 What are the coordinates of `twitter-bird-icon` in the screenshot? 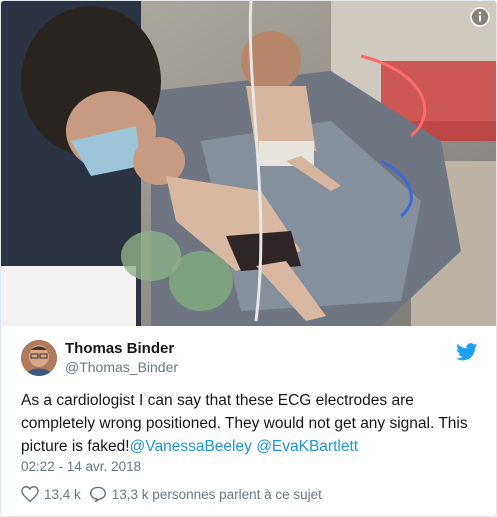 It's located at (467, 352).